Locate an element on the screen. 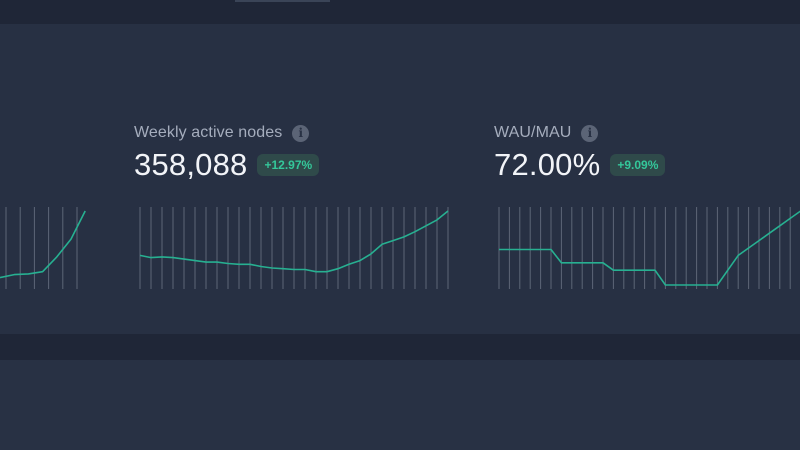  top-strip is located at coordinates (400, 12).